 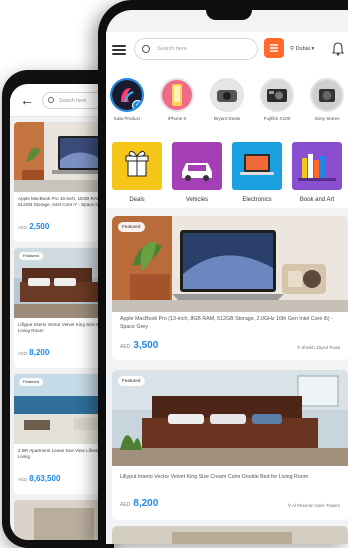 What do you see at coordinates (137, 105) in the screenshot?
I see `verified-icon: ✓` at bounding box center [137, 105].